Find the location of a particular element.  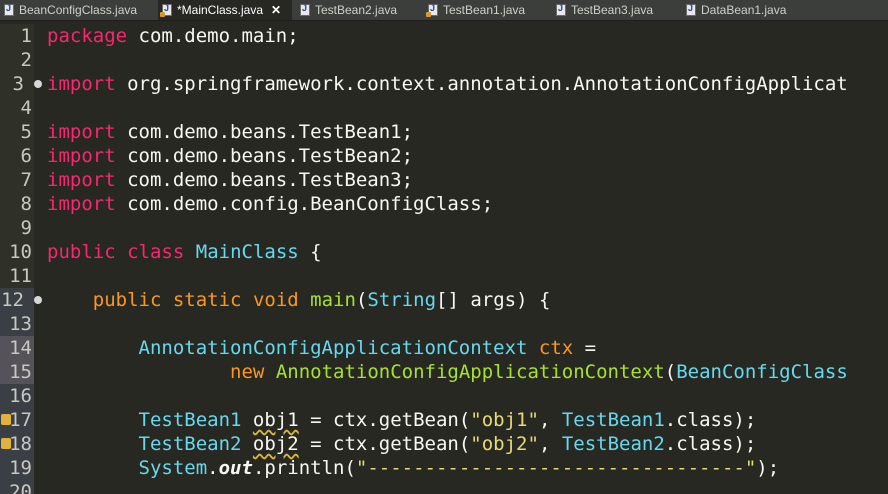

line-gutter: 10 is located at coordinates (17, 252).